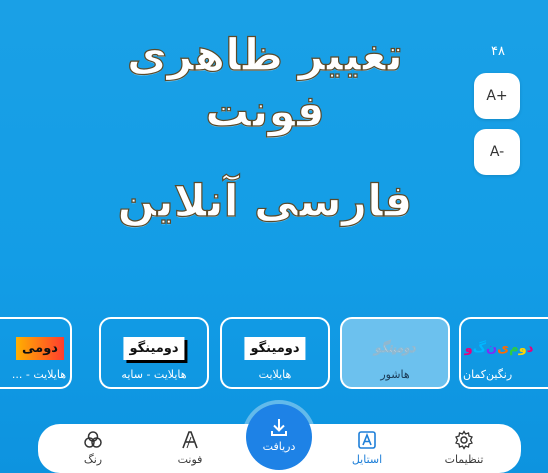  Describe the element at coordinates (154, 374) in the screenshot. I see `style-card-label: هایلایت - سایه` at that location.